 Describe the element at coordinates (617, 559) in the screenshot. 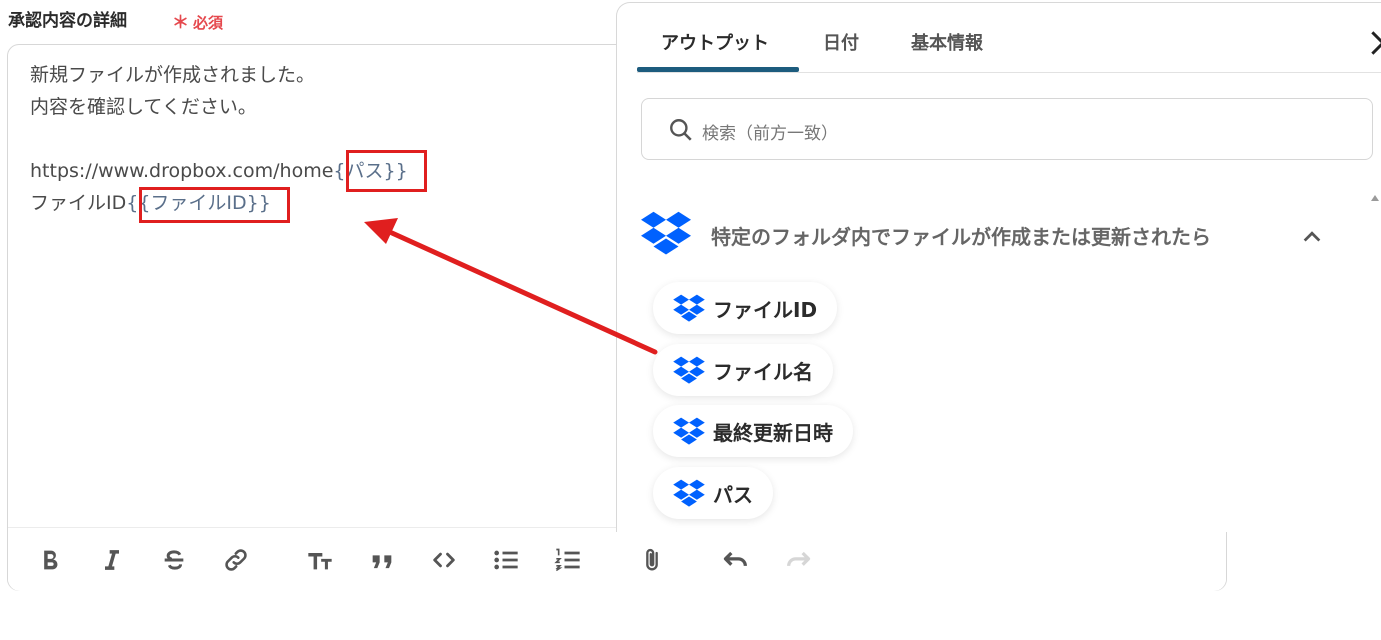

I see `editor-toolbar` at that location.